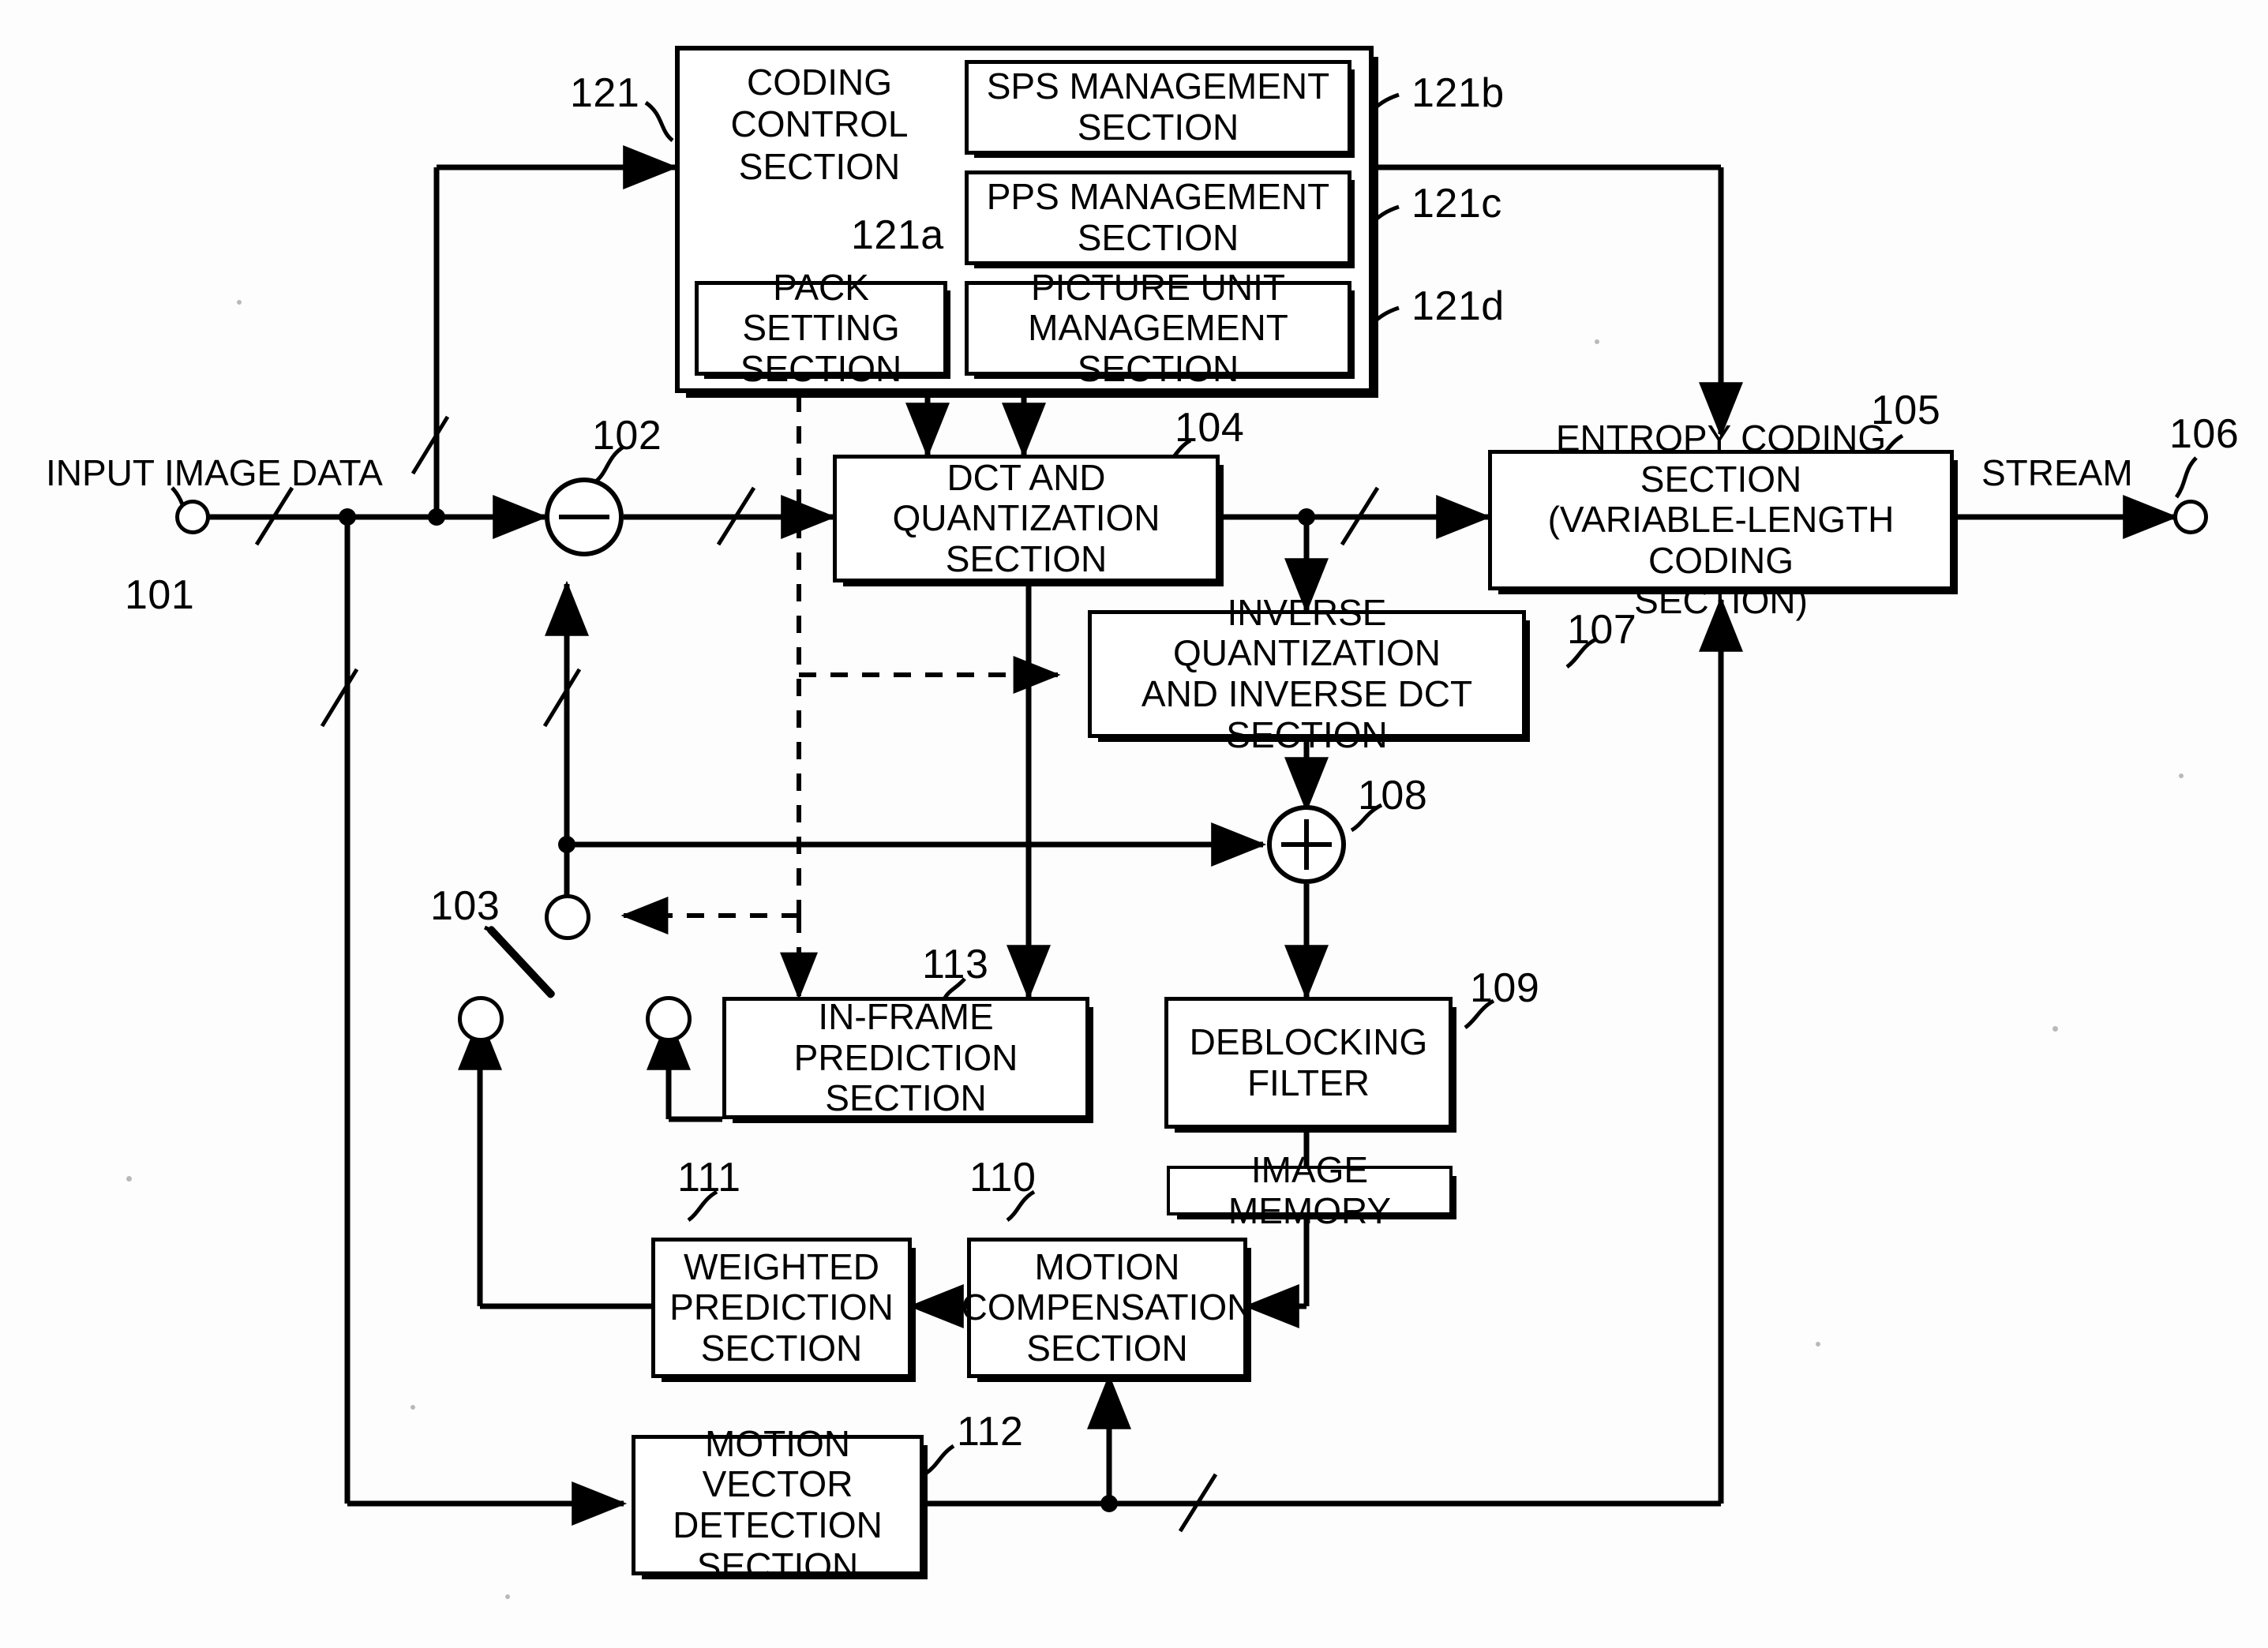 This screenshot has height=1648, width=2268. What do you see at coordinates (192, 517) in the screenshot?
I see `input-terminal` at bounding box center [192, 517].